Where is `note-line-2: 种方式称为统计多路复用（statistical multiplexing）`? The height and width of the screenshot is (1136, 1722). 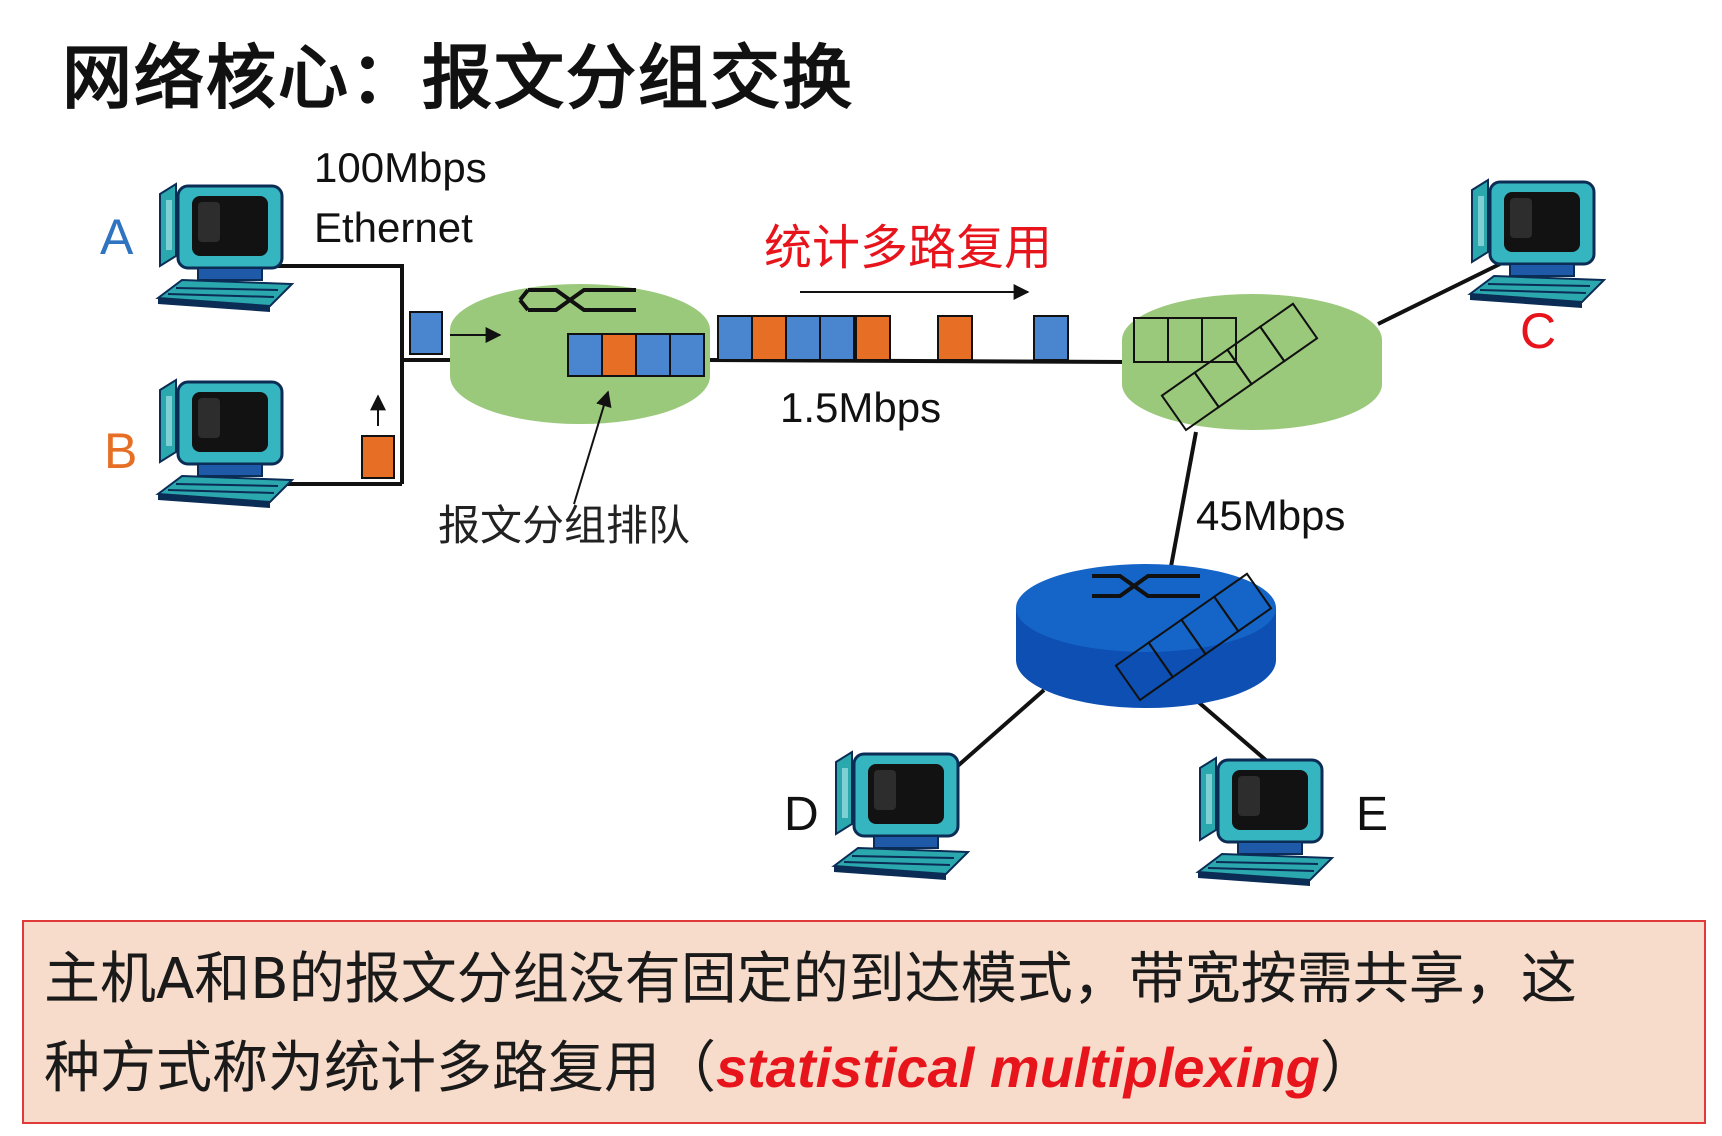
note-line-2: 种方式称为统计多路复用（statistical multiplexing） is located at coordinates (874, 1068).